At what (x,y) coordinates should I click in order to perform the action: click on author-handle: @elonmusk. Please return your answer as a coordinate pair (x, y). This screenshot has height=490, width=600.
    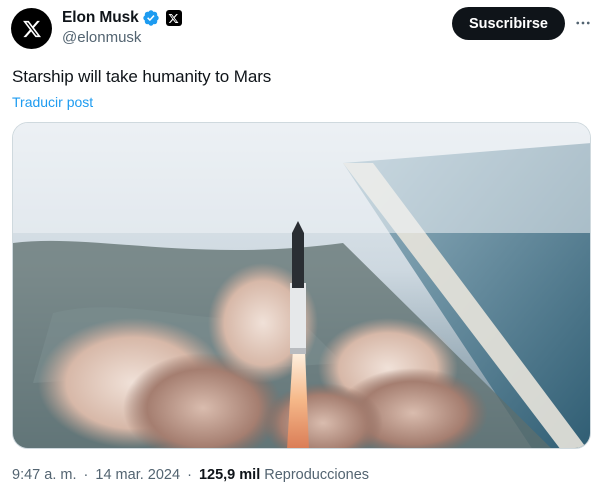
    Looking at the image, I should click on (101, 37).